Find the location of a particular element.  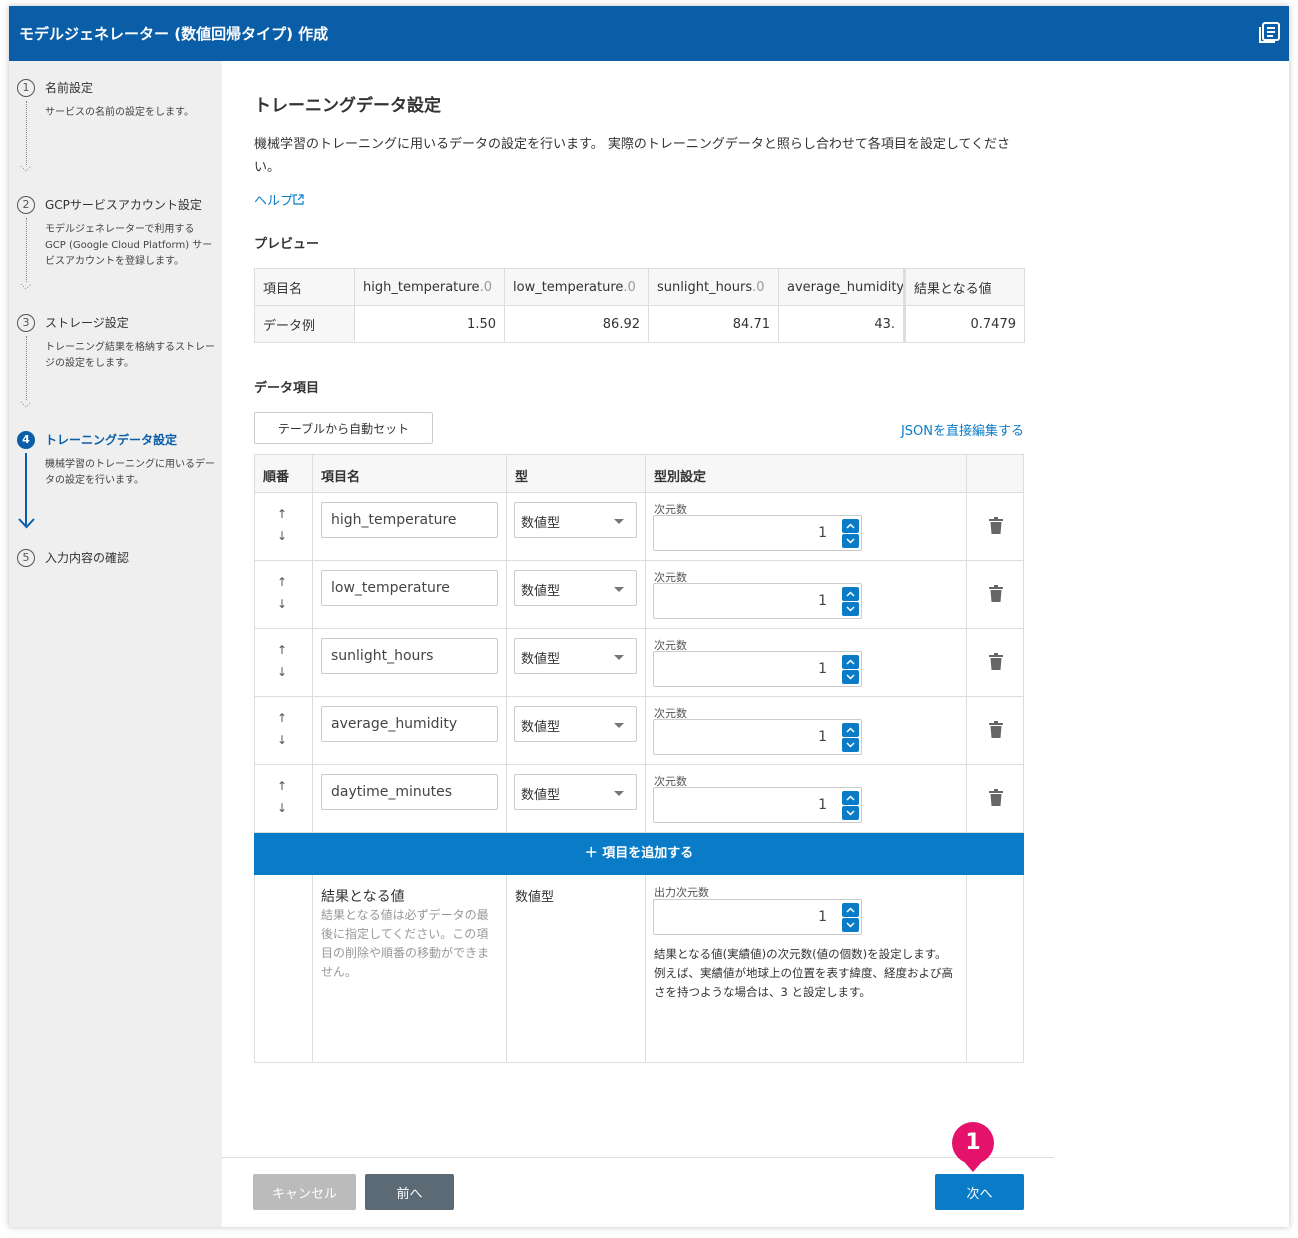

next-button: 次へ is located at coordinates (979, 1192).